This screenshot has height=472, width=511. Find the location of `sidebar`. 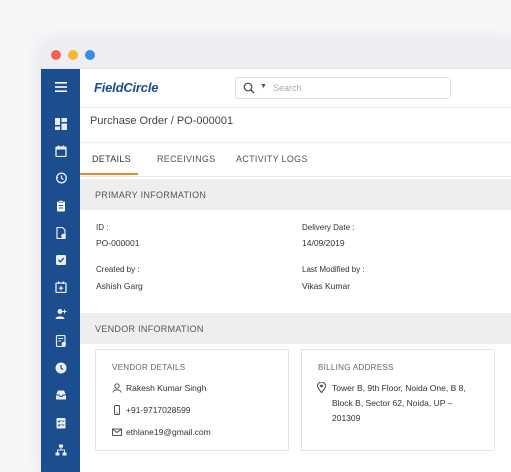

sidebar is located at coordinates (60, 270).